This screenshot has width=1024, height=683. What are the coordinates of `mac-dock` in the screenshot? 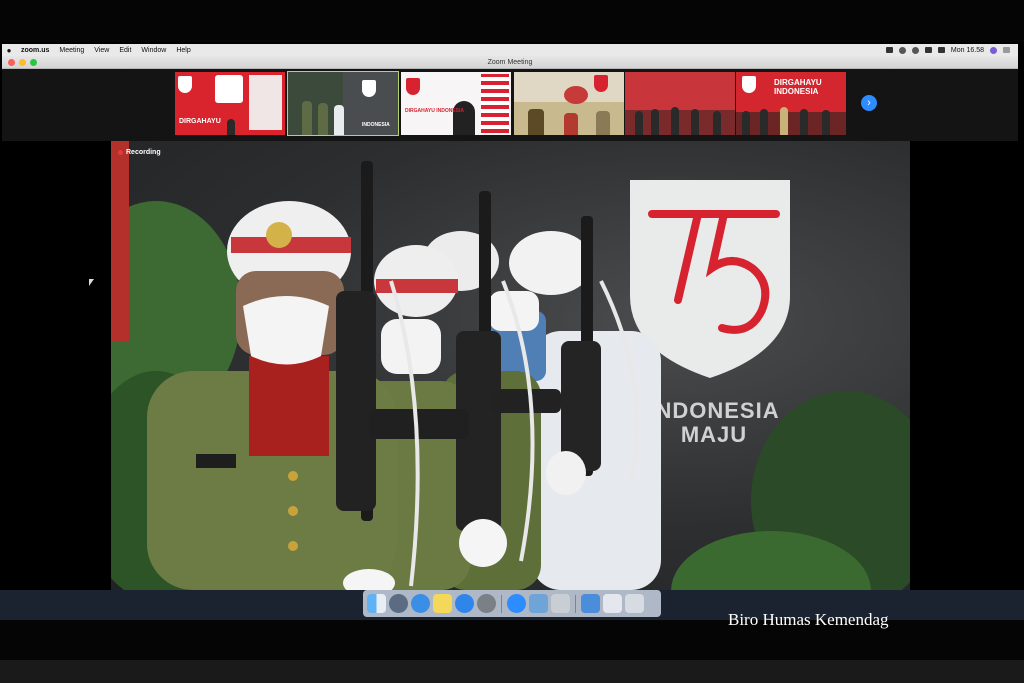 It's located at (512, 603).